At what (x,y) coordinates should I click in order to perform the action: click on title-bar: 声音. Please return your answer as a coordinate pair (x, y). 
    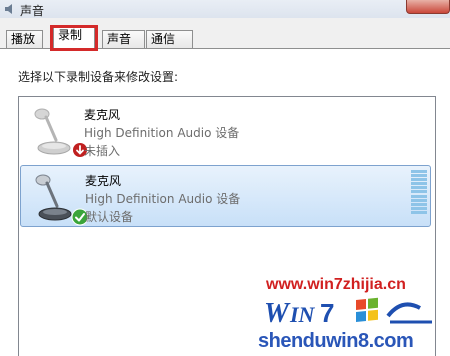
    Looking at the image, I should click on (225, 9).